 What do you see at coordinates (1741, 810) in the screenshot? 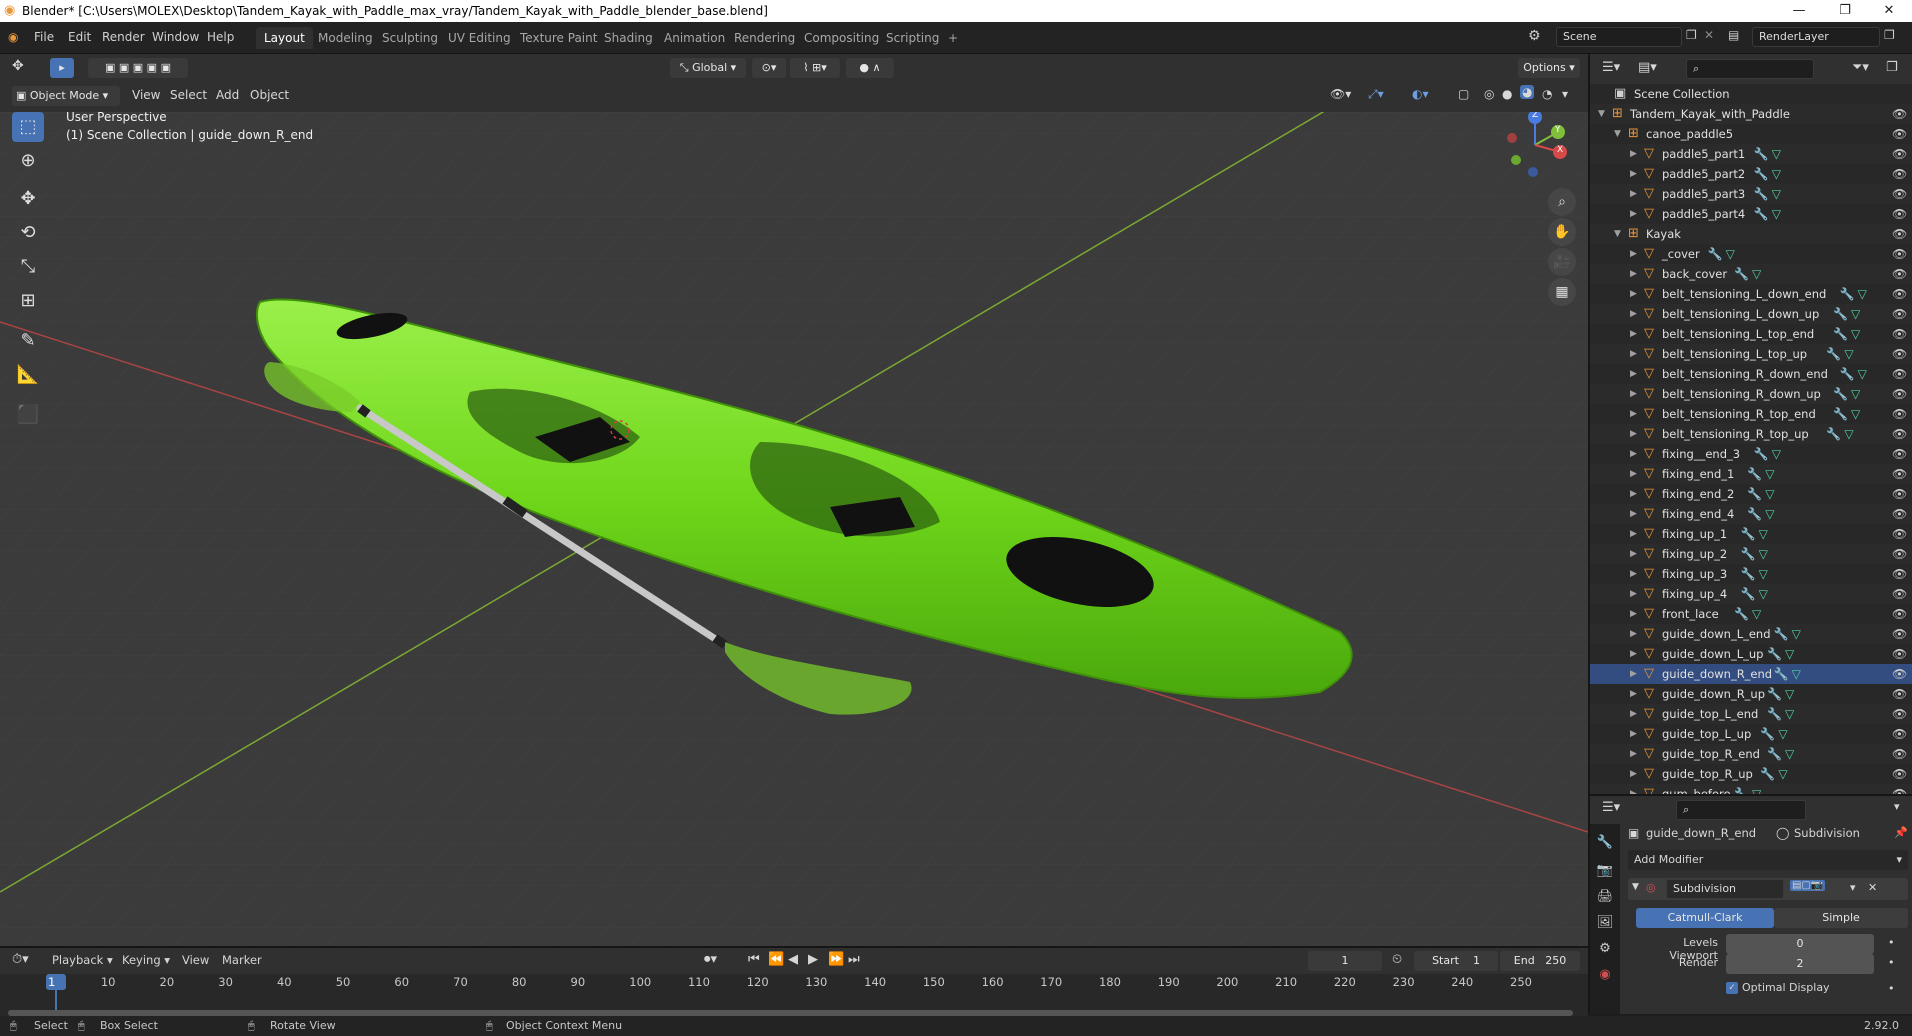
I see `properties-search-input: ⌕` at bounding box center [1741, 810].